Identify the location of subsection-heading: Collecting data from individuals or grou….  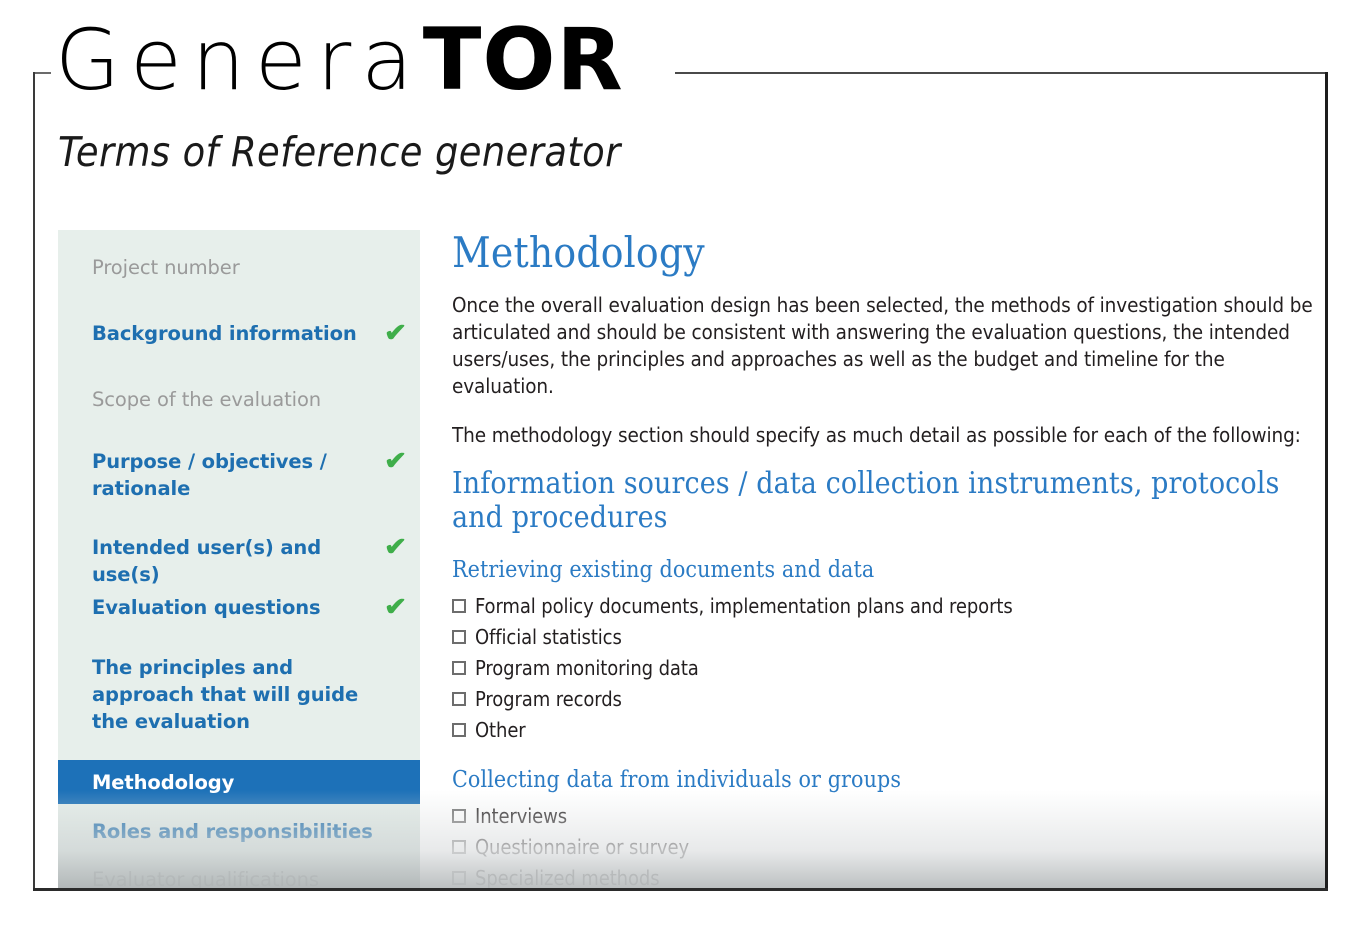
(677, 780).